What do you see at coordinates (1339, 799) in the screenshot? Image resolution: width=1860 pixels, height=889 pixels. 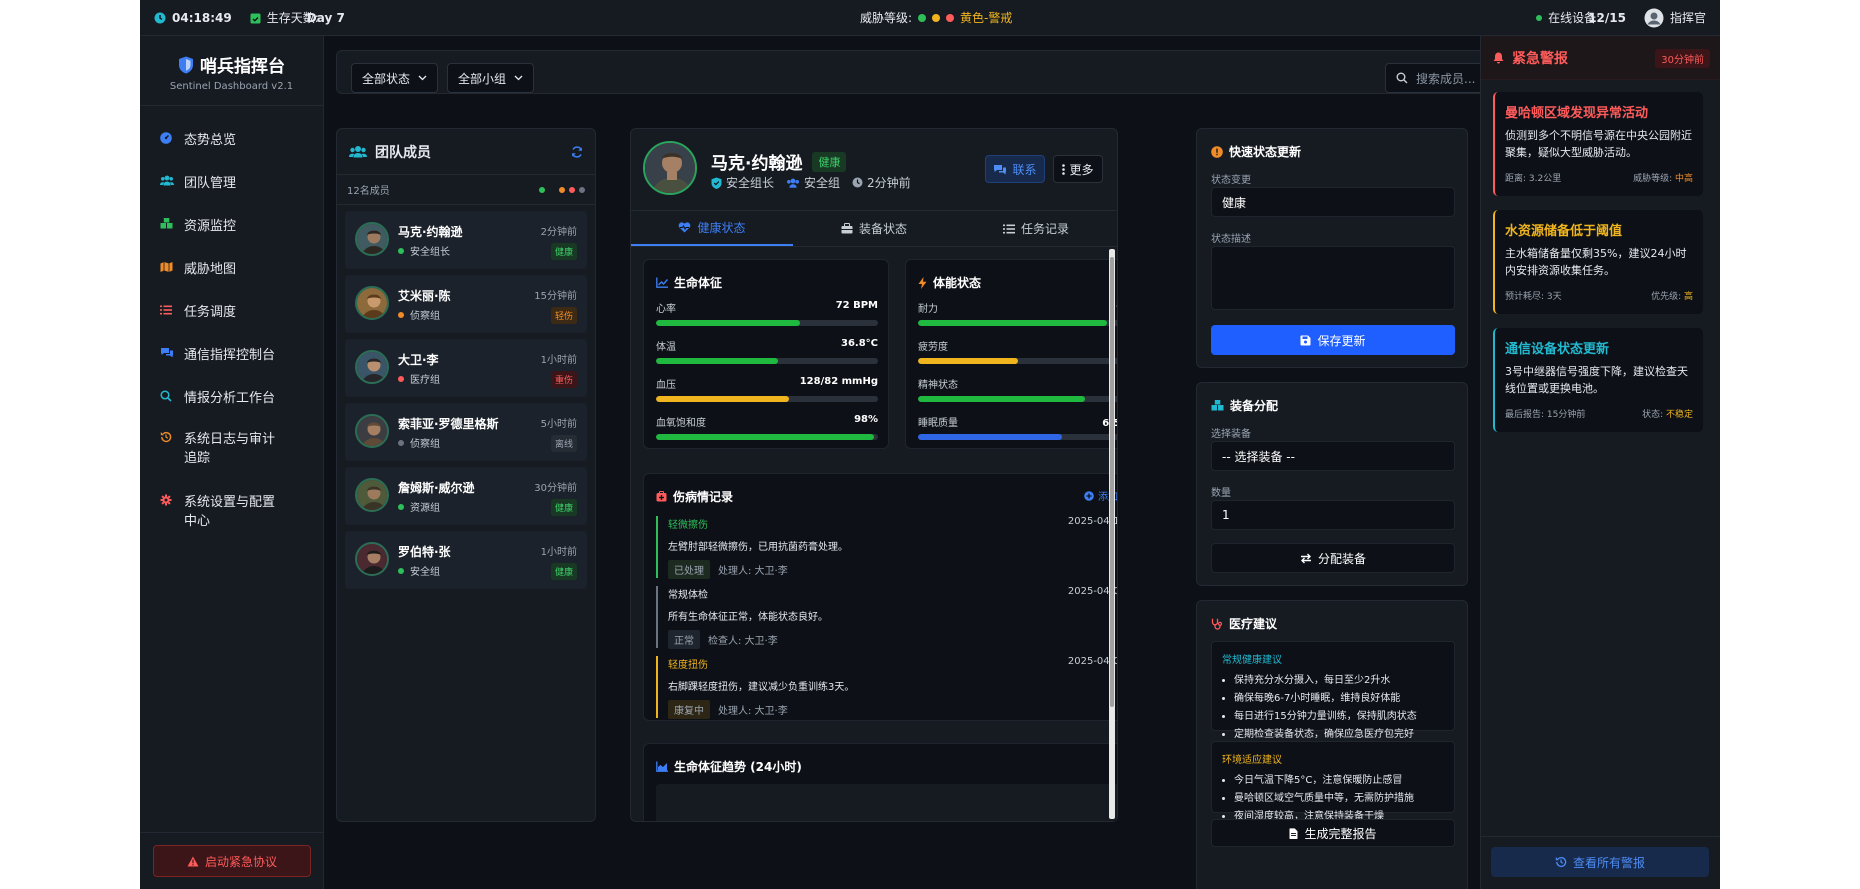 I see `advice-item: 曼哈顿区域空气质量中等，无需防护措施` at bounding box center [1339, 799].